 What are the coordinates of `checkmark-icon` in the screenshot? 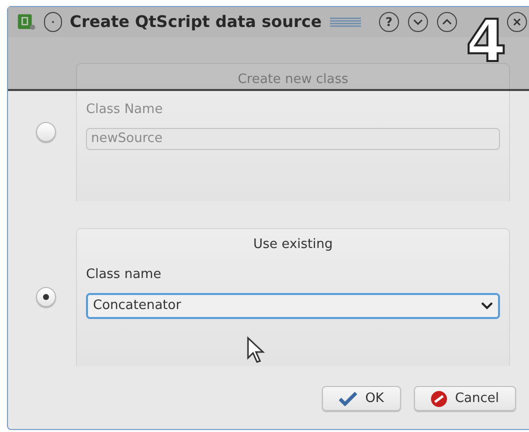 It's located at (348, 399).